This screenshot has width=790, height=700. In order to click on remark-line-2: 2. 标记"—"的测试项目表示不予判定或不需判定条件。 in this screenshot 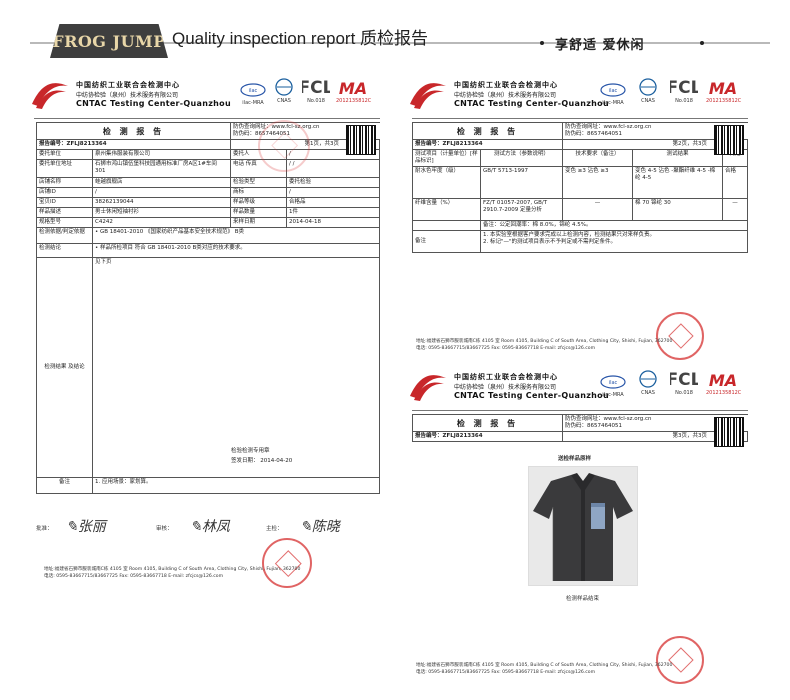, I will do `click(550, 242)`.